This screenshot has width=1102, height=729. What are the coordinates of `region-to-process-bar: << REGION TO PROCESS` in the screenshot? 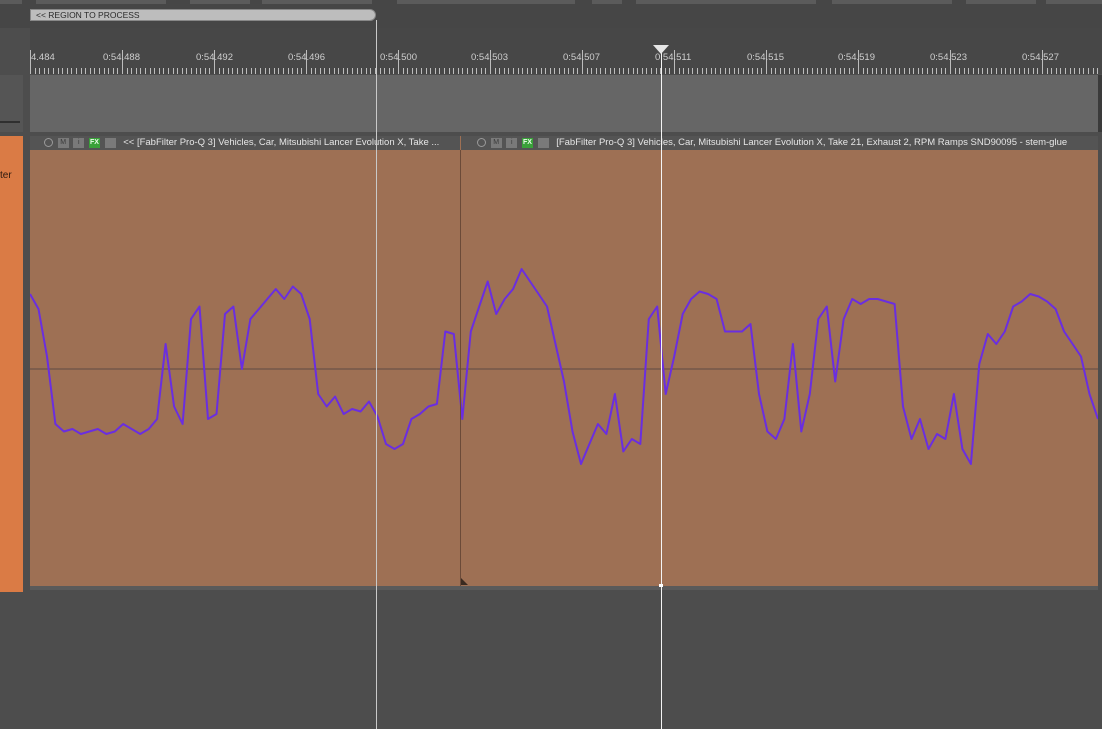 It's located at (203, 15).